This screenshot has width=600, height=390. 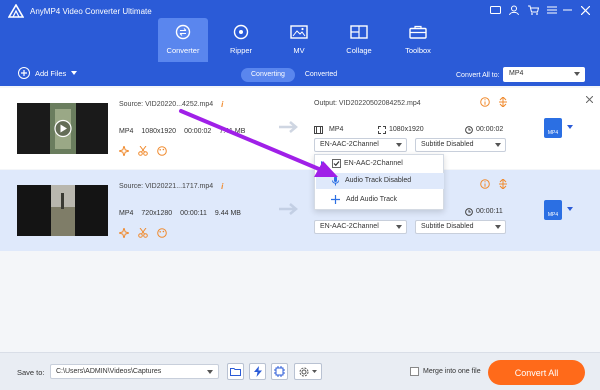 I want to click on source-meta: MP4 720x1280 00:00:11 9.44 MB, so click(x=184, y=213).